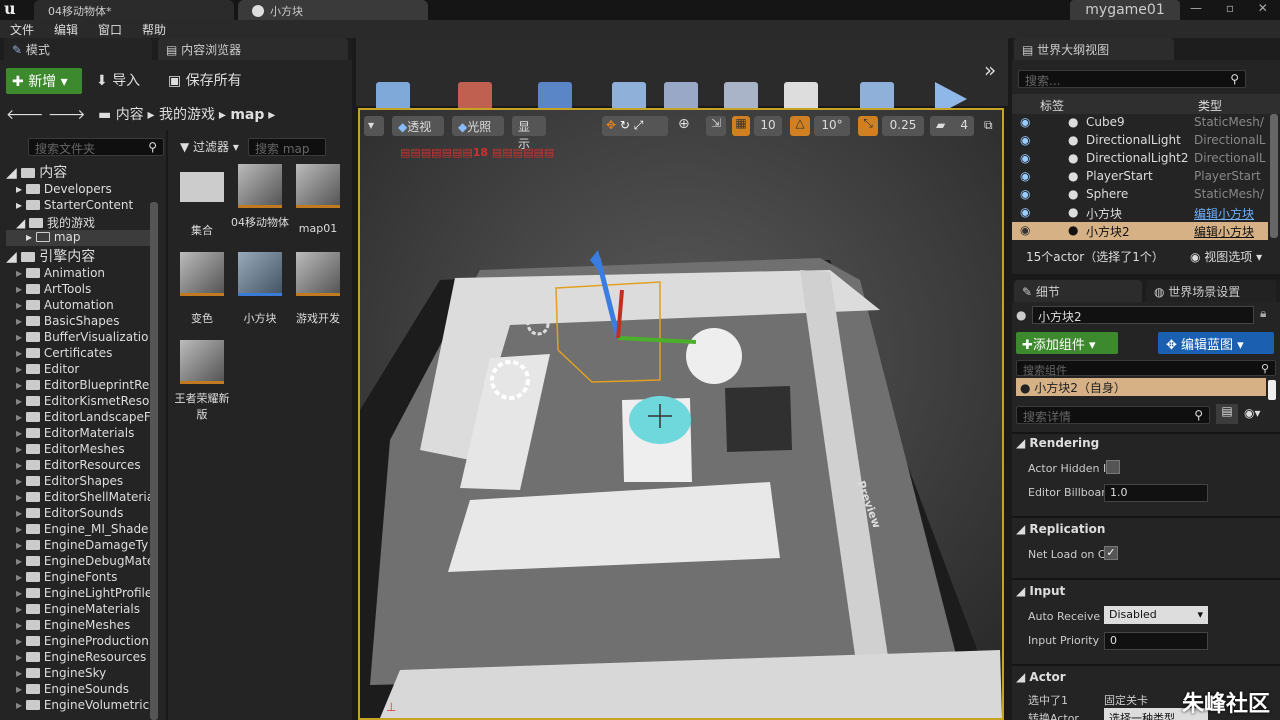 The width and height of the screenshot is (1280, 720). Describe the element at coordinates (1211, 291) in the screenshot. I see `tab-world-settings: ◍ 世界场景设置` at that location.